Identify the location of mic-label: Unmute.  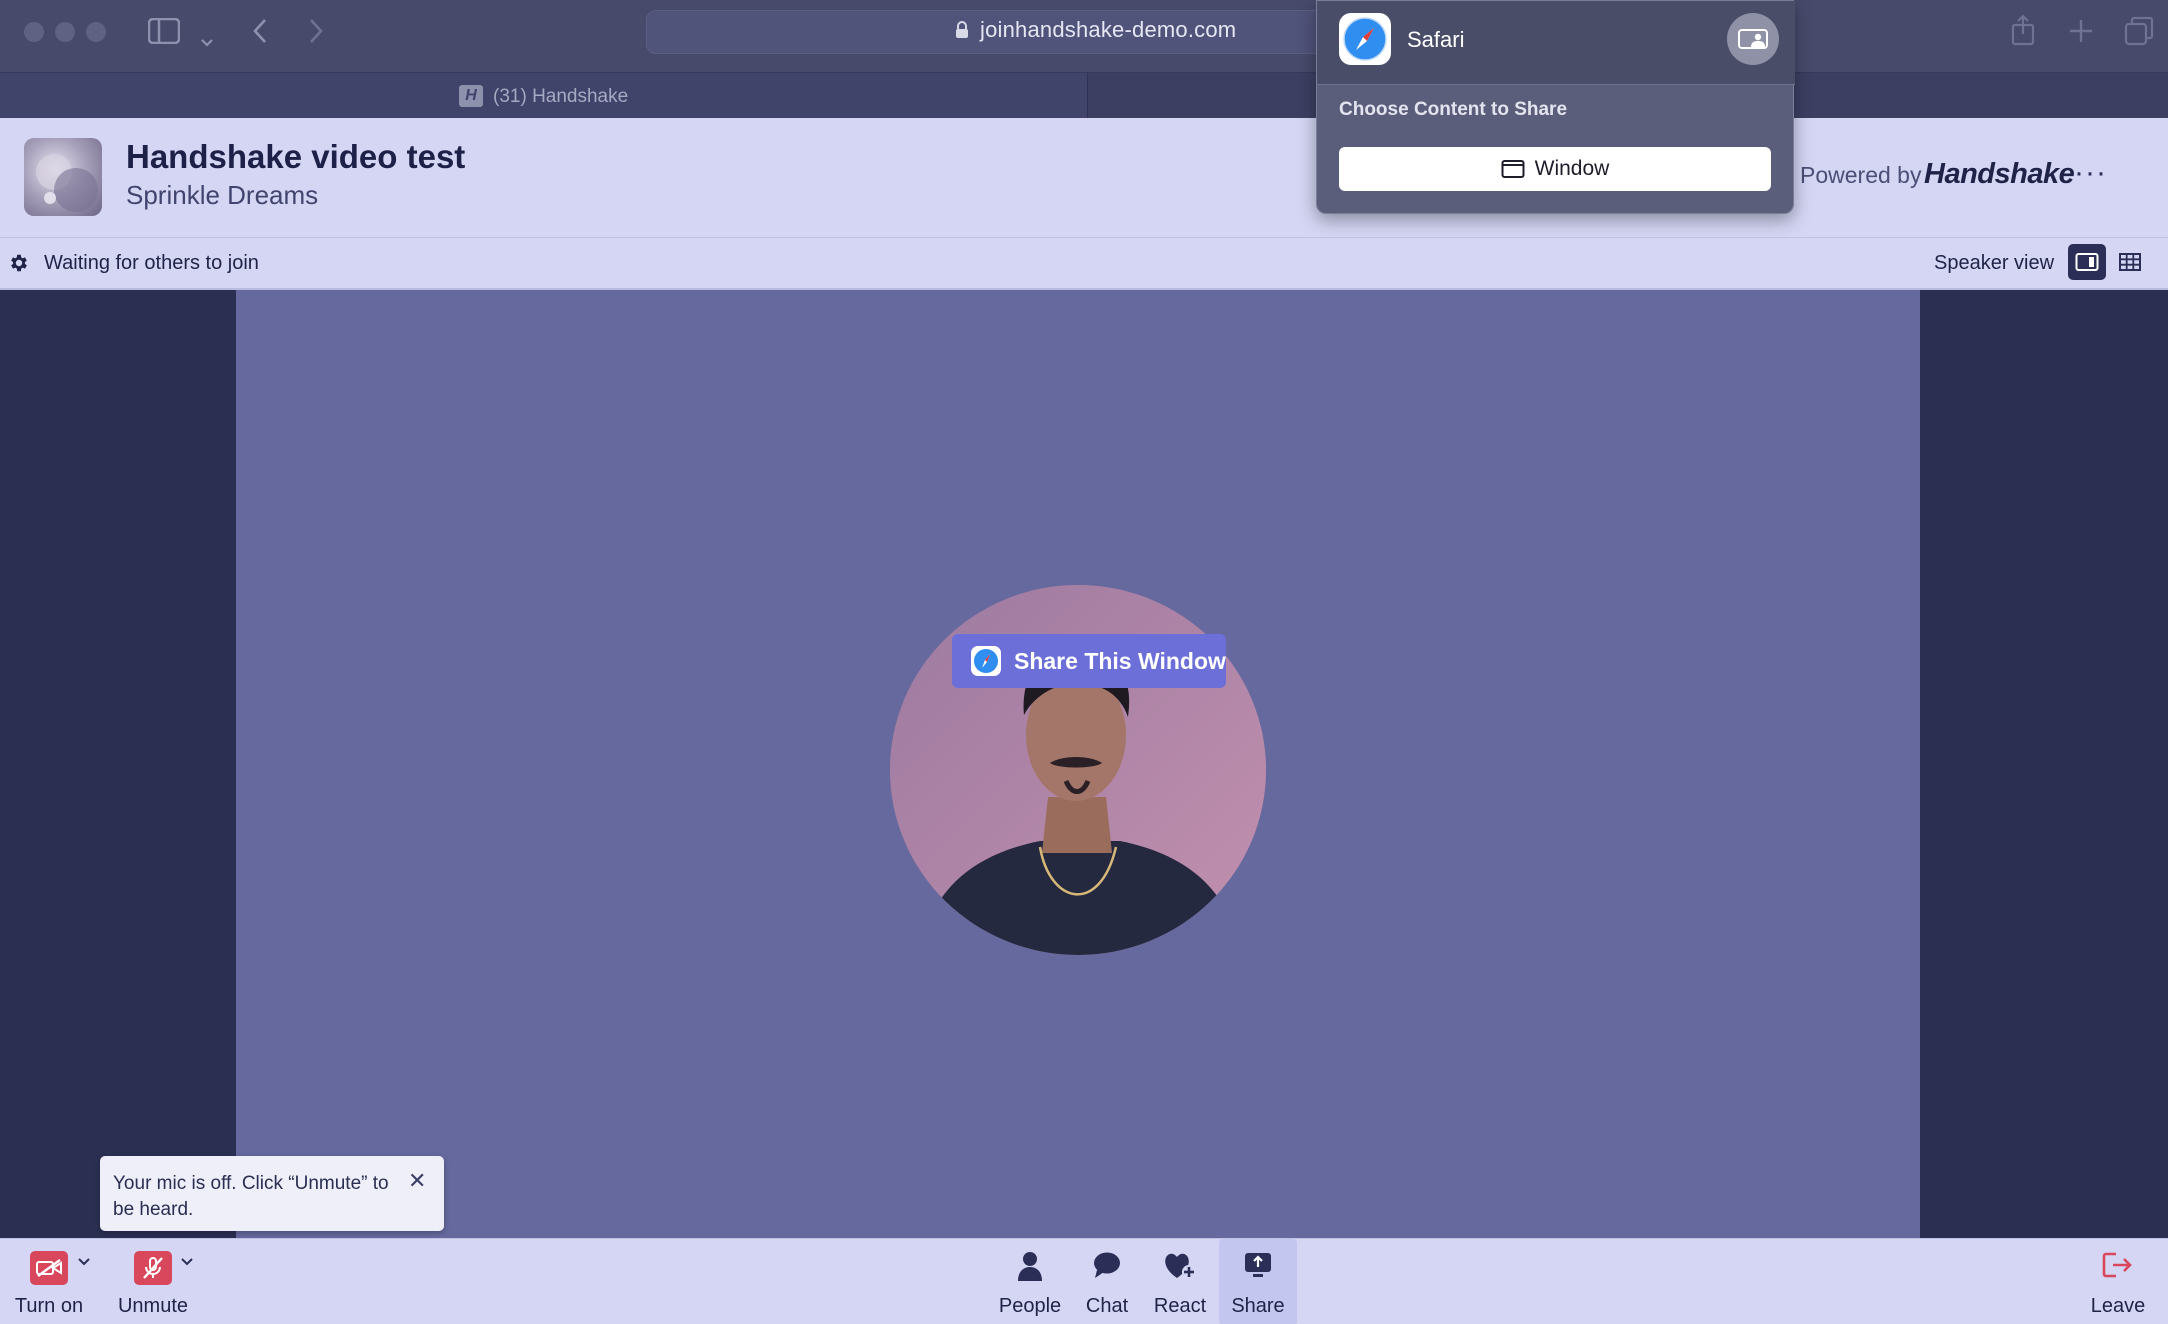
(153, 1306).